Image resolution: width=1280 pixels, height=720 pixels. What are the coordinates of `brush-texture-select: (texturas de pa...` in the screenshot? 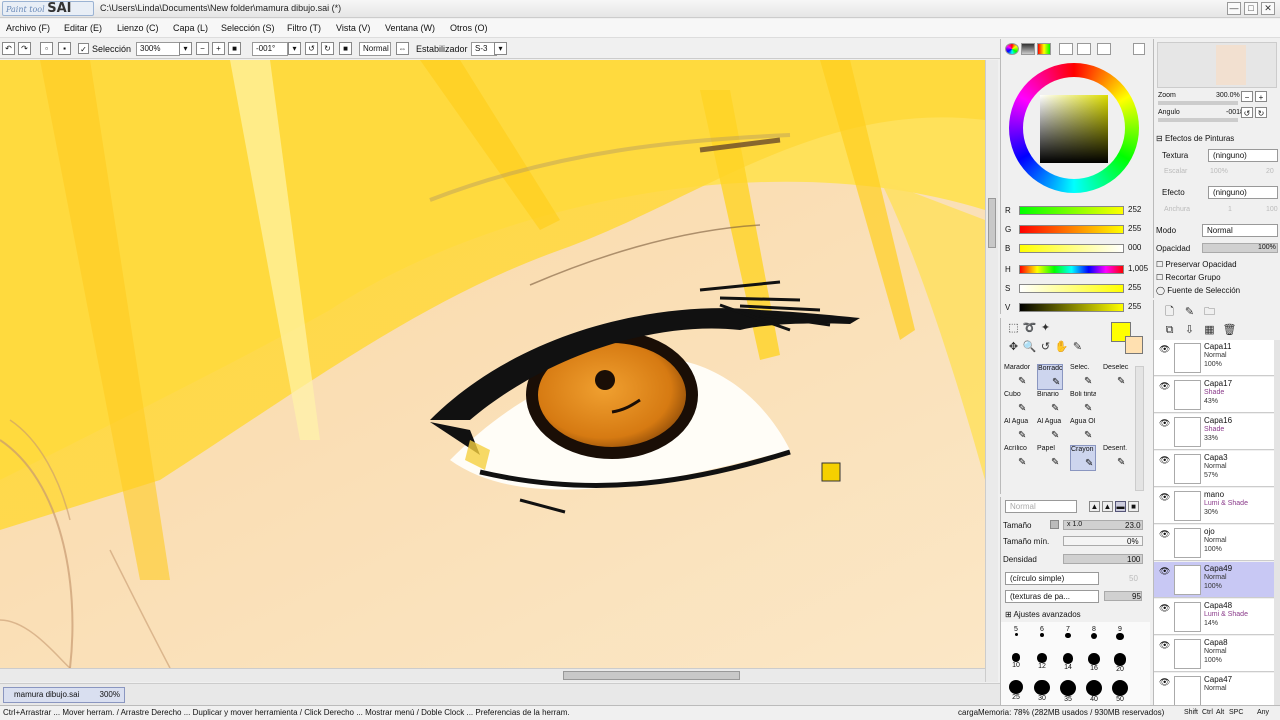 It's located at (1052, 596).